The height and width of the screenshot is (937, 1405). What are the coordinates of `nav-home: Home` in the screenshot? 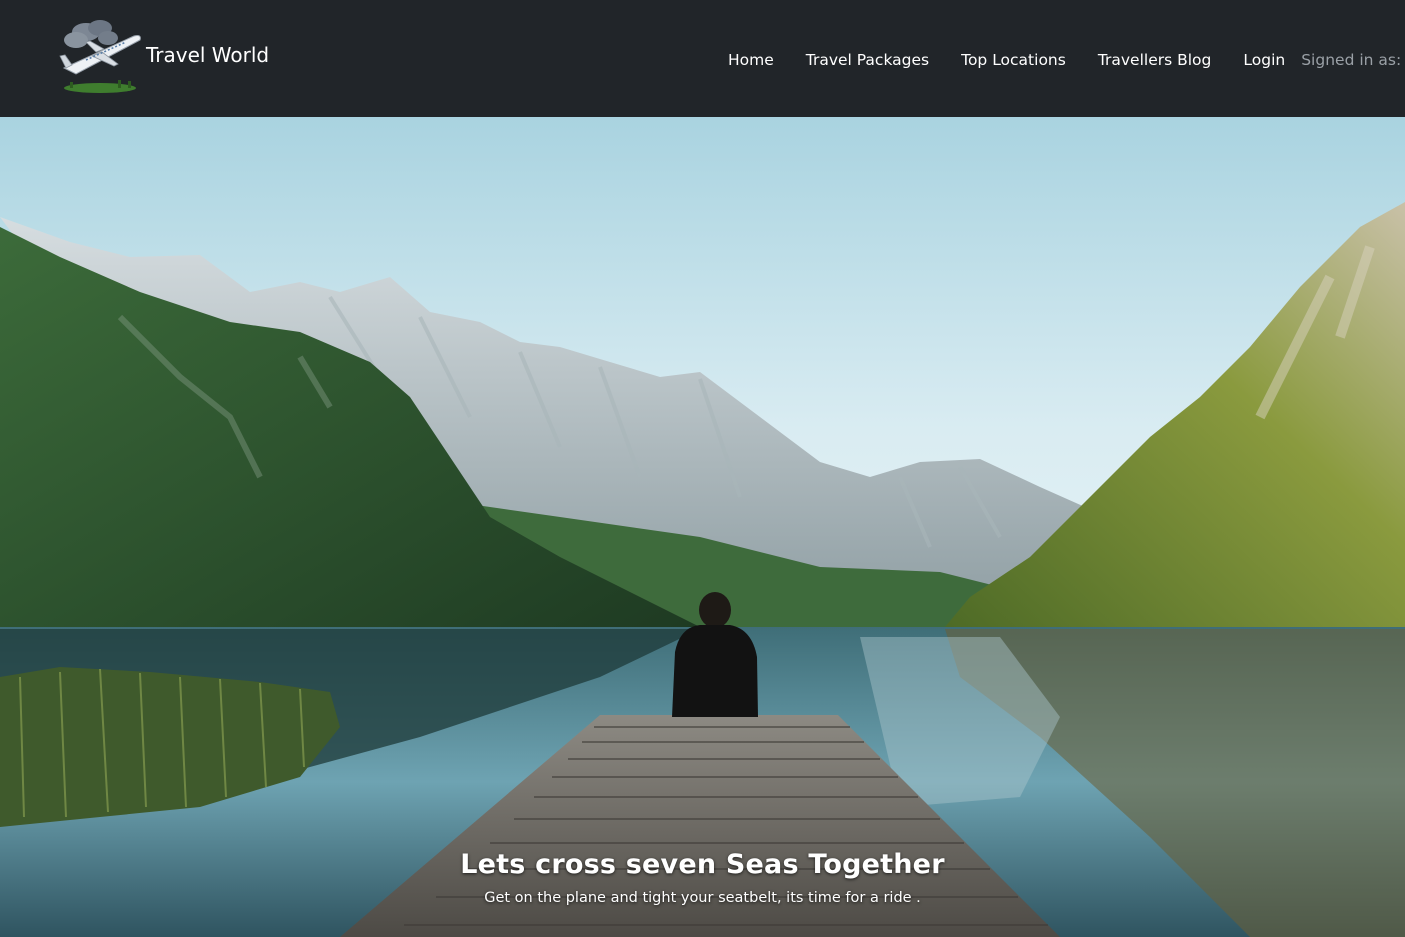 It's located at (751, 60).